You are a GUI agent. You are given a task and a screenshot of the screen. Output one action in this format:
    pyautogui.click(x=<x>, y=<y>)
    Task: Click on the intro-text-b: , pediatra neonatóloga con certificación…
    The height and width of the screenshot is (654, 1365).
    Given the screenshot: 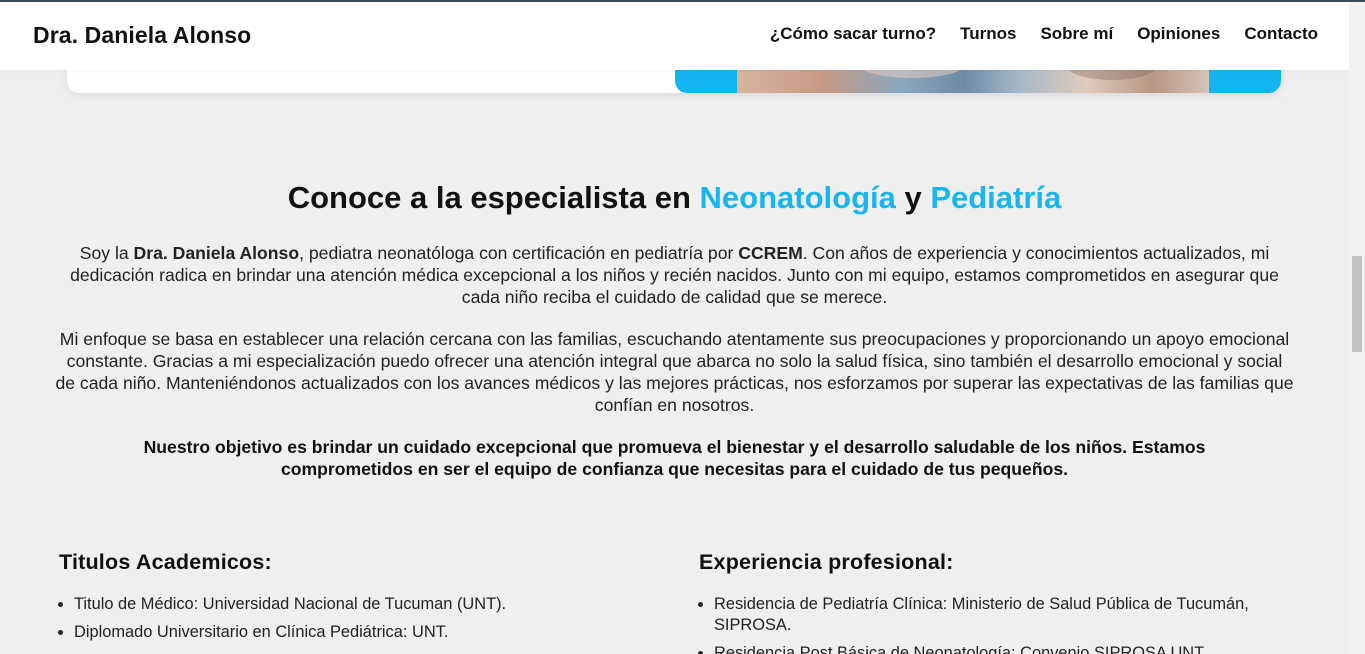 What is the action you would take?
    pyautogui.click(x=519, y=253)
    